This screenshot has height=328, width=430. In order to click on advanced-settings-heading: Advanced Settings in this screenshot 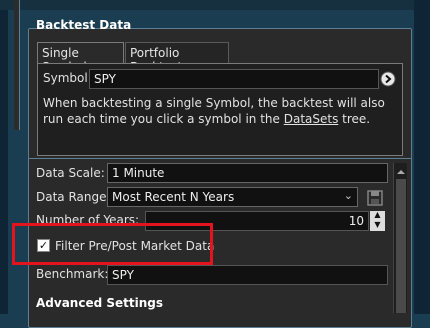, I will do `click(99, 303)`.